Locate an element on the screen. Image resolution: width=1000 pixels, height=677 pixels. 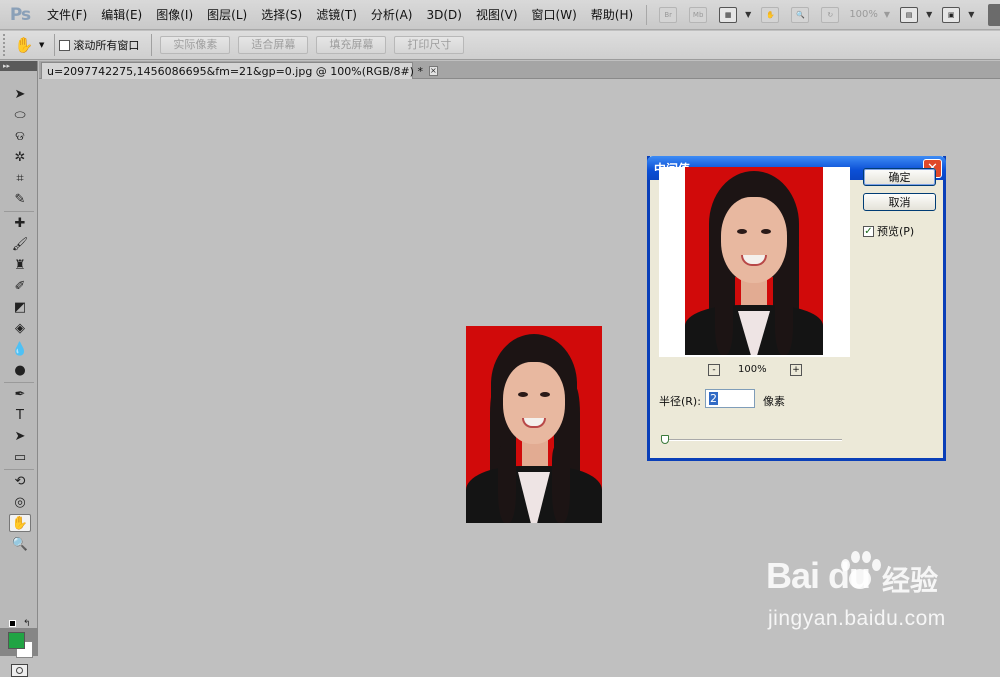
mini-bridge-icon: Mb is located at coordinates (698, 14).